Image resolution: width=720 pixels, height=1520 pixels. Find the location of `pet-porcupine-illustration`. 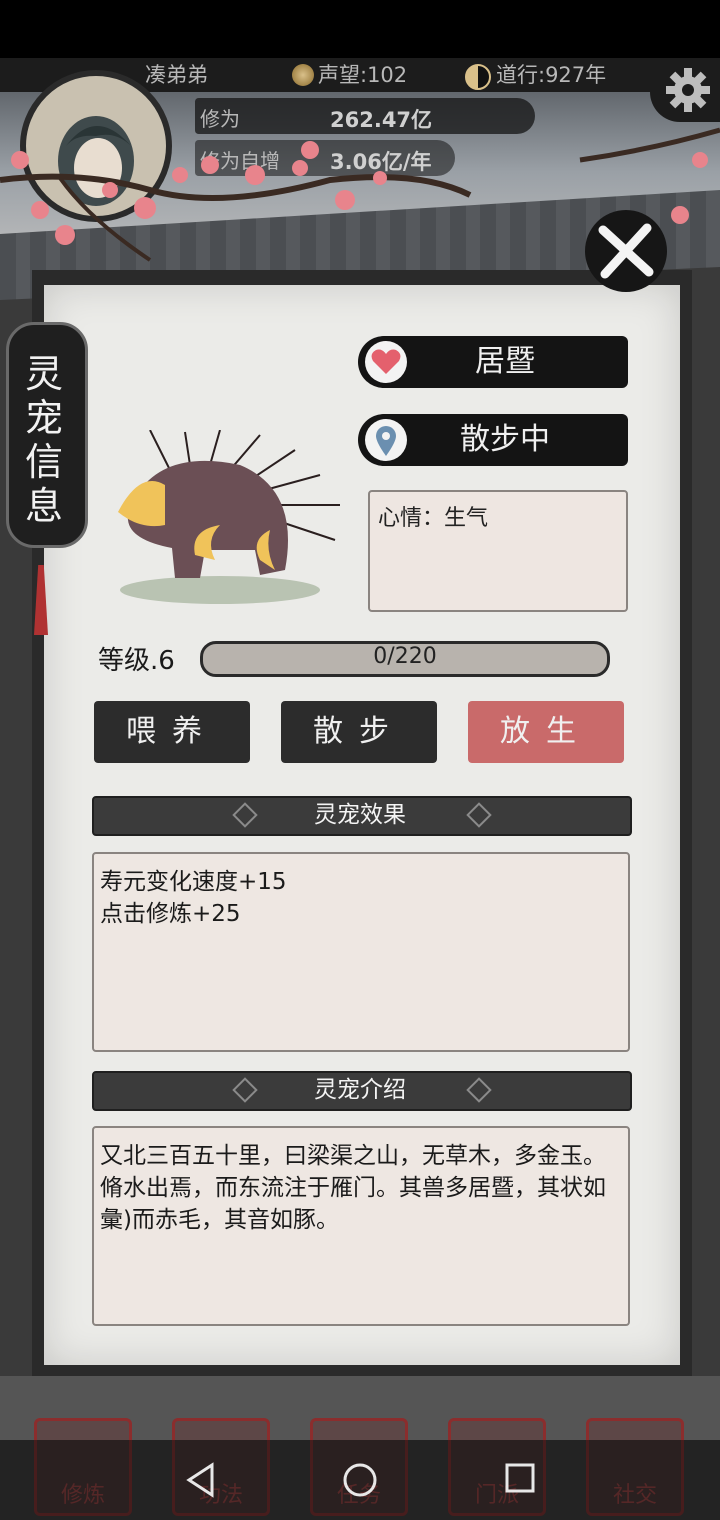

pet-porcupine-illustration is located at coordinates (229, 517).